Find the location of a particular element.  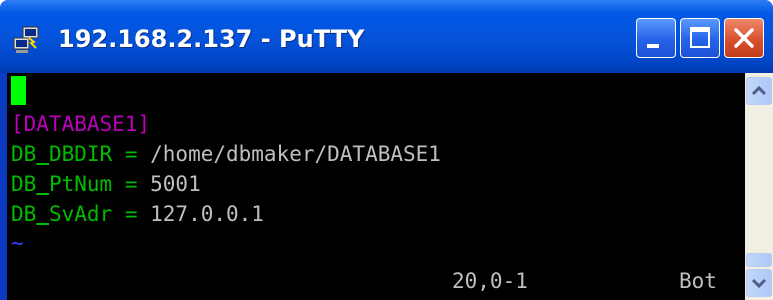

window-title: 192.168.2.137 - PuTTY is located at coordinates (211, 39).